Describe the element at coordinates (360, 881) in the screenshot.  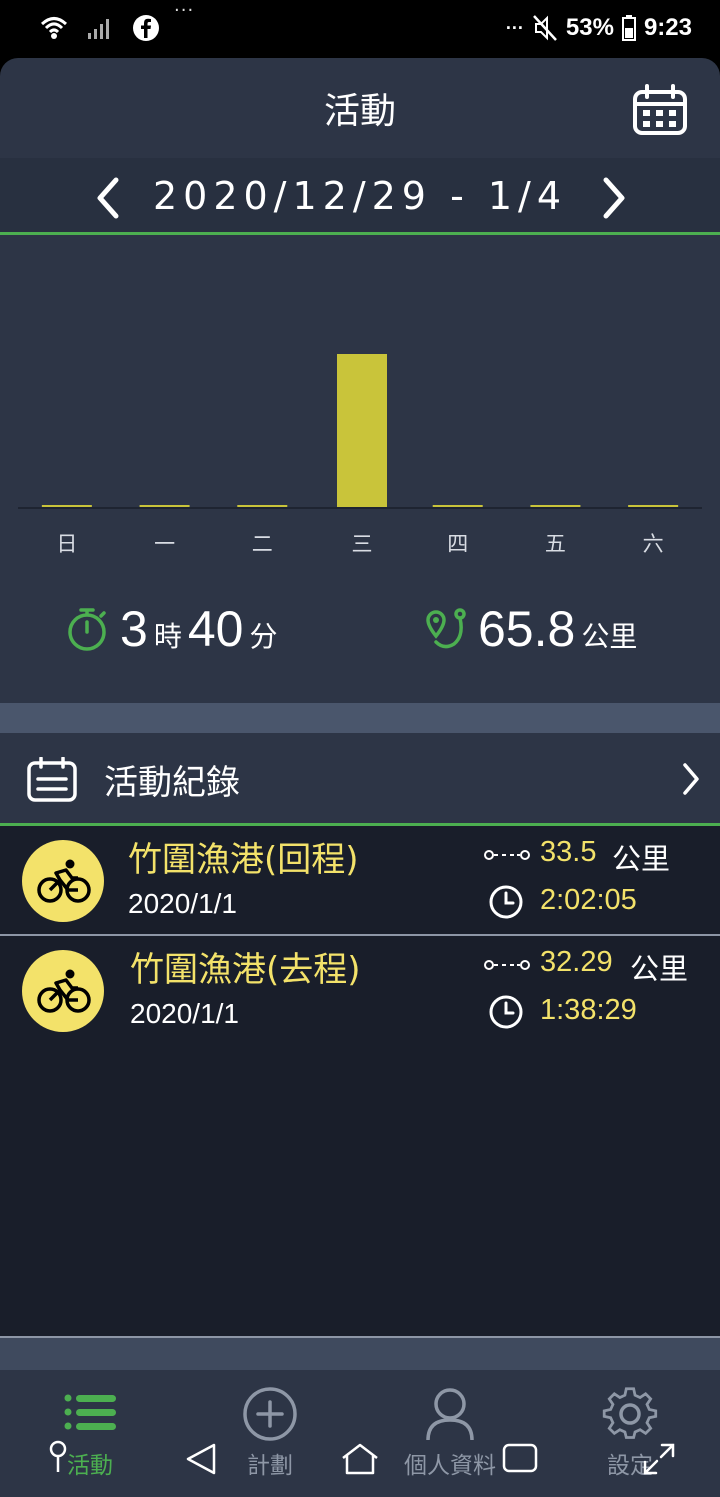
I see `list-item: 竹圍漁港(回程) 2020/1/1 33.5 公里 2:02:05` at that location.